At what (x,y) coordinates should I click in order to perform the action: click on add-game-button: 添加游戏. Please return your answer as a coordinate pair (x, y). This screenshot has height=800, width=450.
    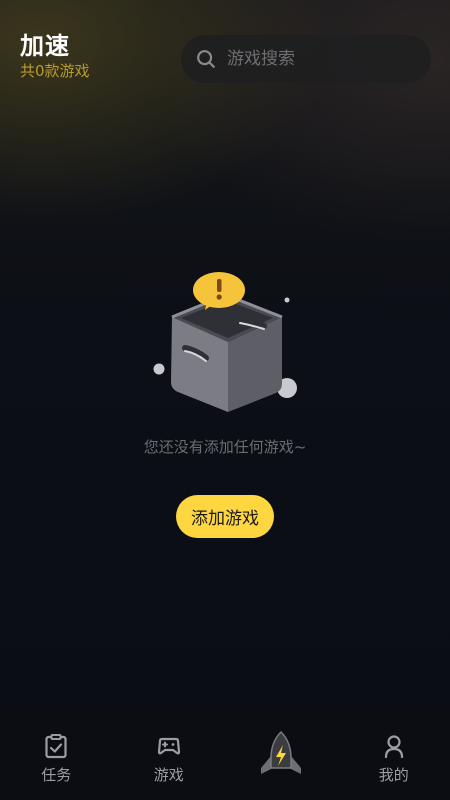
    Looking at the image, I should click on (225, 516).